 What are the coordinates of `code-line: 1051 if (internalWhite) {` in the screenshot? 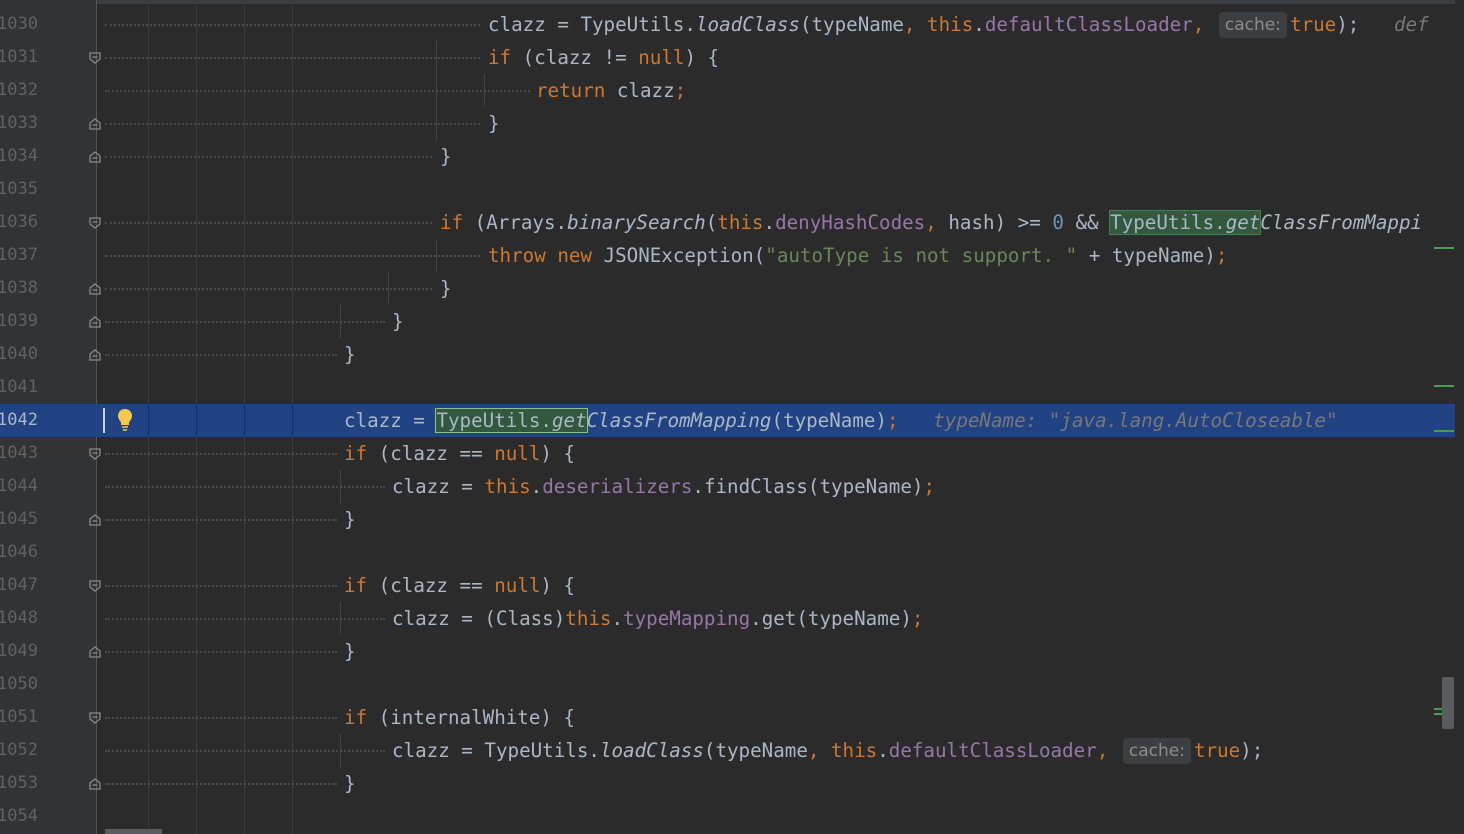 It's located at (727, 717).